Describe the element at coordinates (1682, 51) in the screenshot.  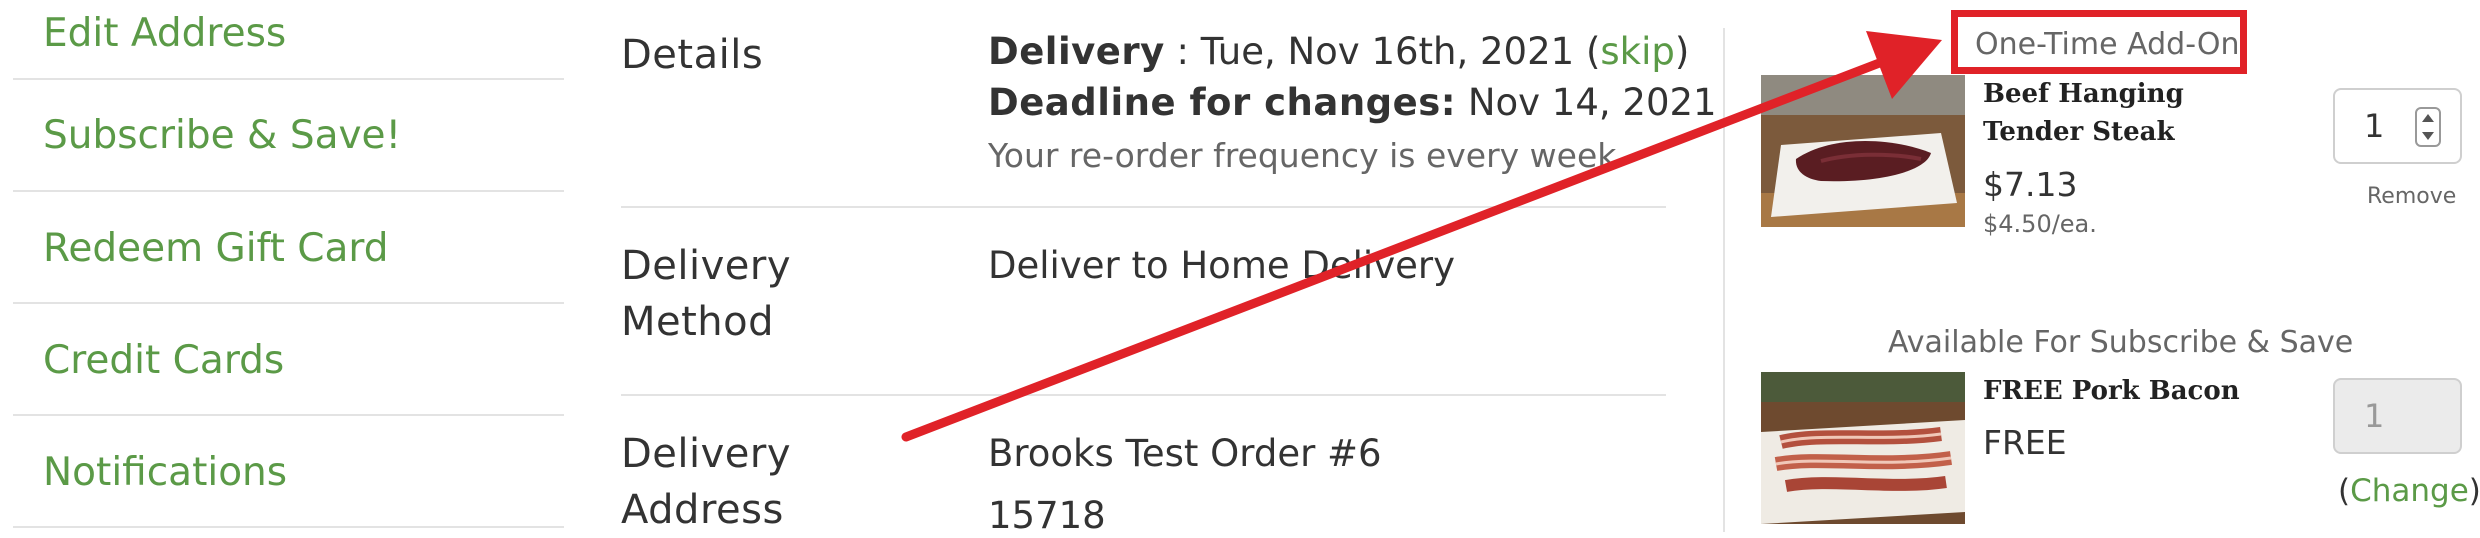
I see `skip-close-paren: )` at that location.